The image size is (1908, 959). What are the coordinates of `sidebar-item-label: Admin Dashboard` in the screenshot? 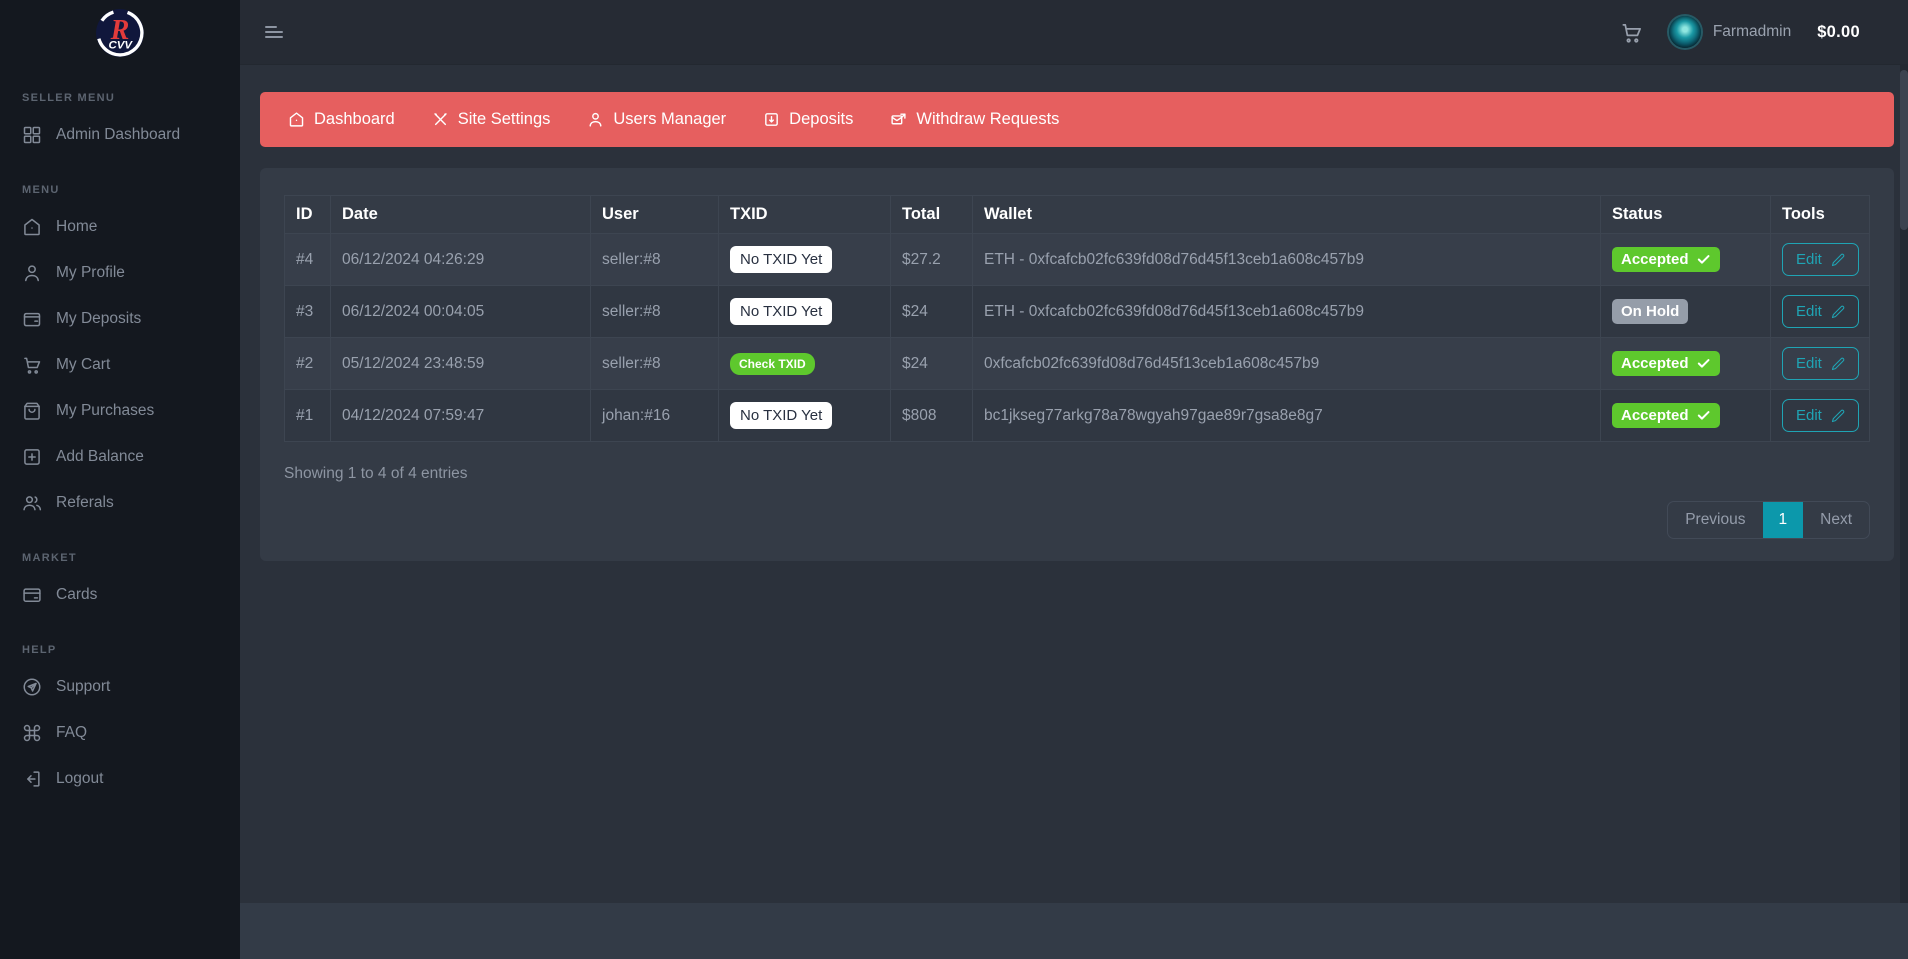 It's located at (118, 134).